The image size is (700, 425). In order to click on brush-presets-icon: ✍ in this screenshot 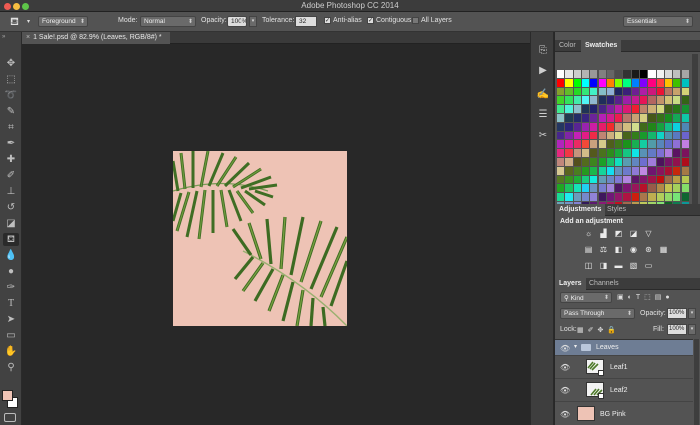, I will do `click(543, 95)`.